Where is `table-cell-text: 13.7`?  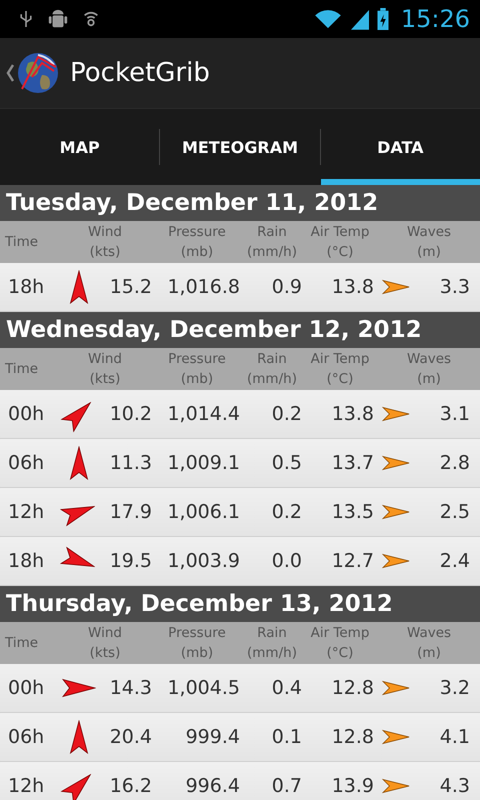 table-cell-text: 13.7 is located at coordinates (352, 463).